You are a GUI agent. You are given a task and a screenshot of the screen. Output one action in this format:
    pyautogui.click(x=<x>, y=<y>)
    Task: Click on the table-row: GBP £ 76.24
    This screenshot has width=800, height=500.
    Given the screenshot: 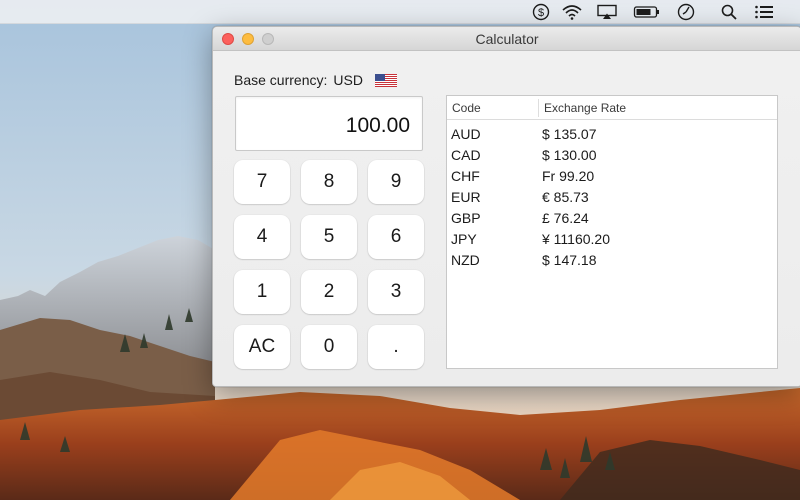 What is the action you would take?
    pyautogui.click(x=612, y=217)
    